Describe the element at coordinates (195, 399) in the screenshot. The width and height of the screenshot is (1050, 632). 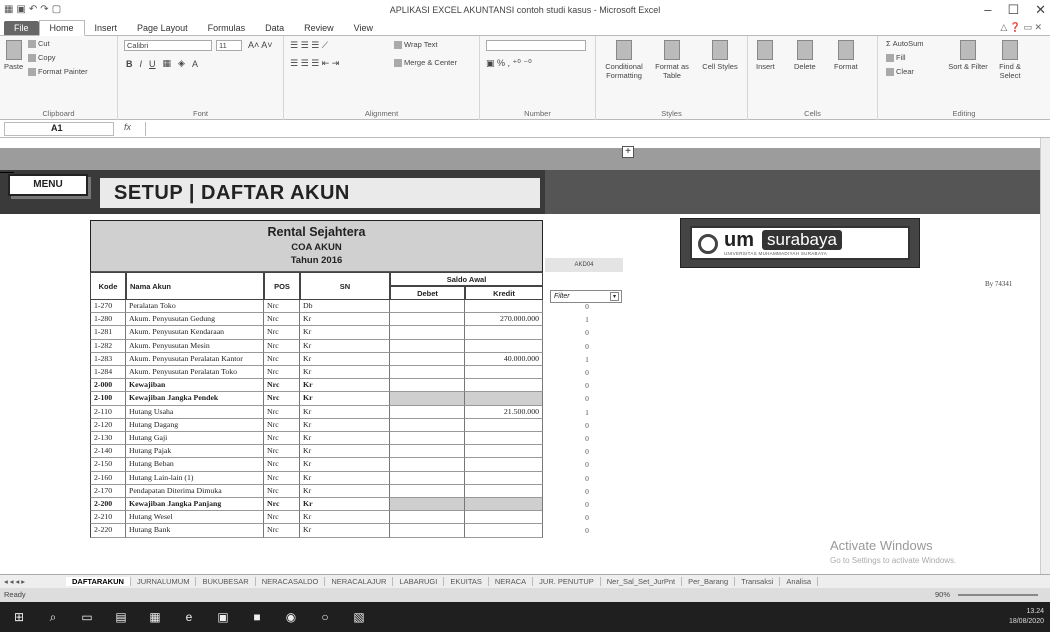
I see `cell-nama: Kewajiban Jangka Pendek` at that location.